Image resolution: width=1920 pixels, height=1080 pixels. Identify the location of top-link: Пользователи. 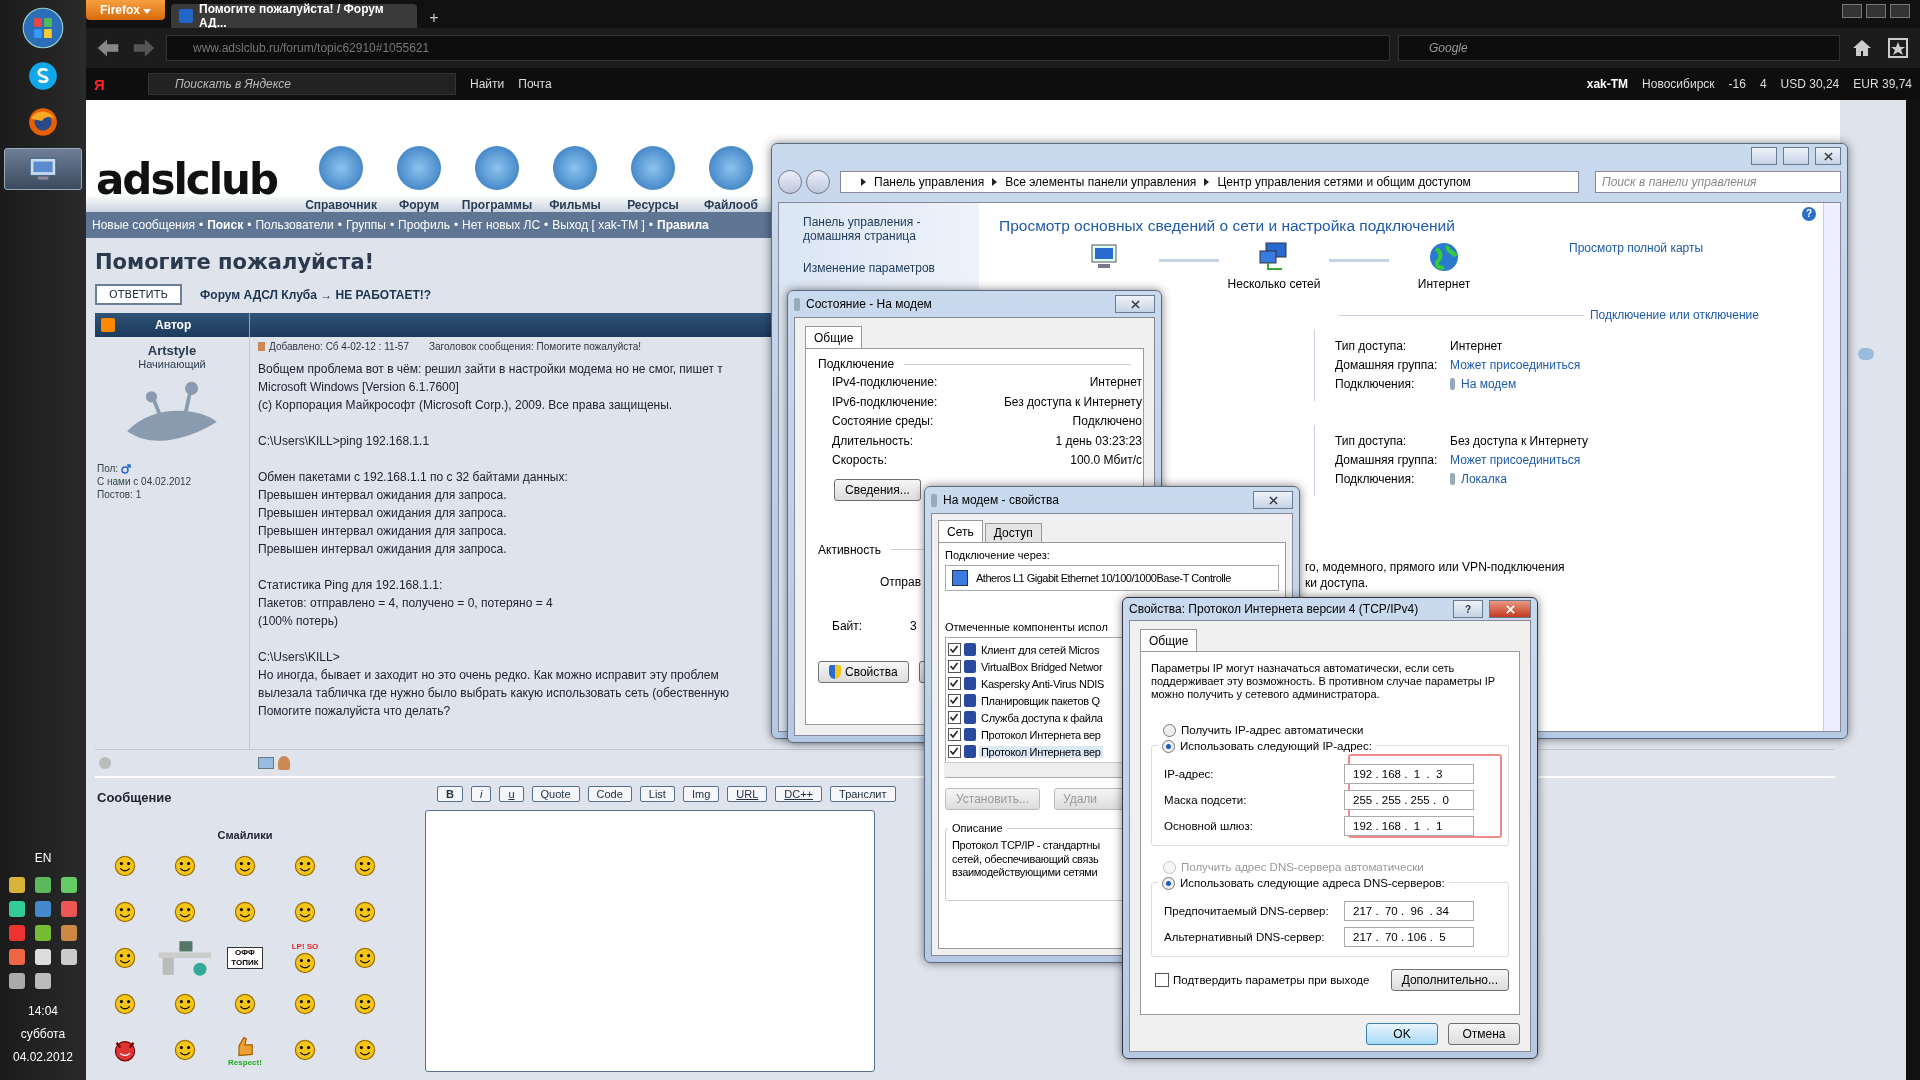
(294, 225).